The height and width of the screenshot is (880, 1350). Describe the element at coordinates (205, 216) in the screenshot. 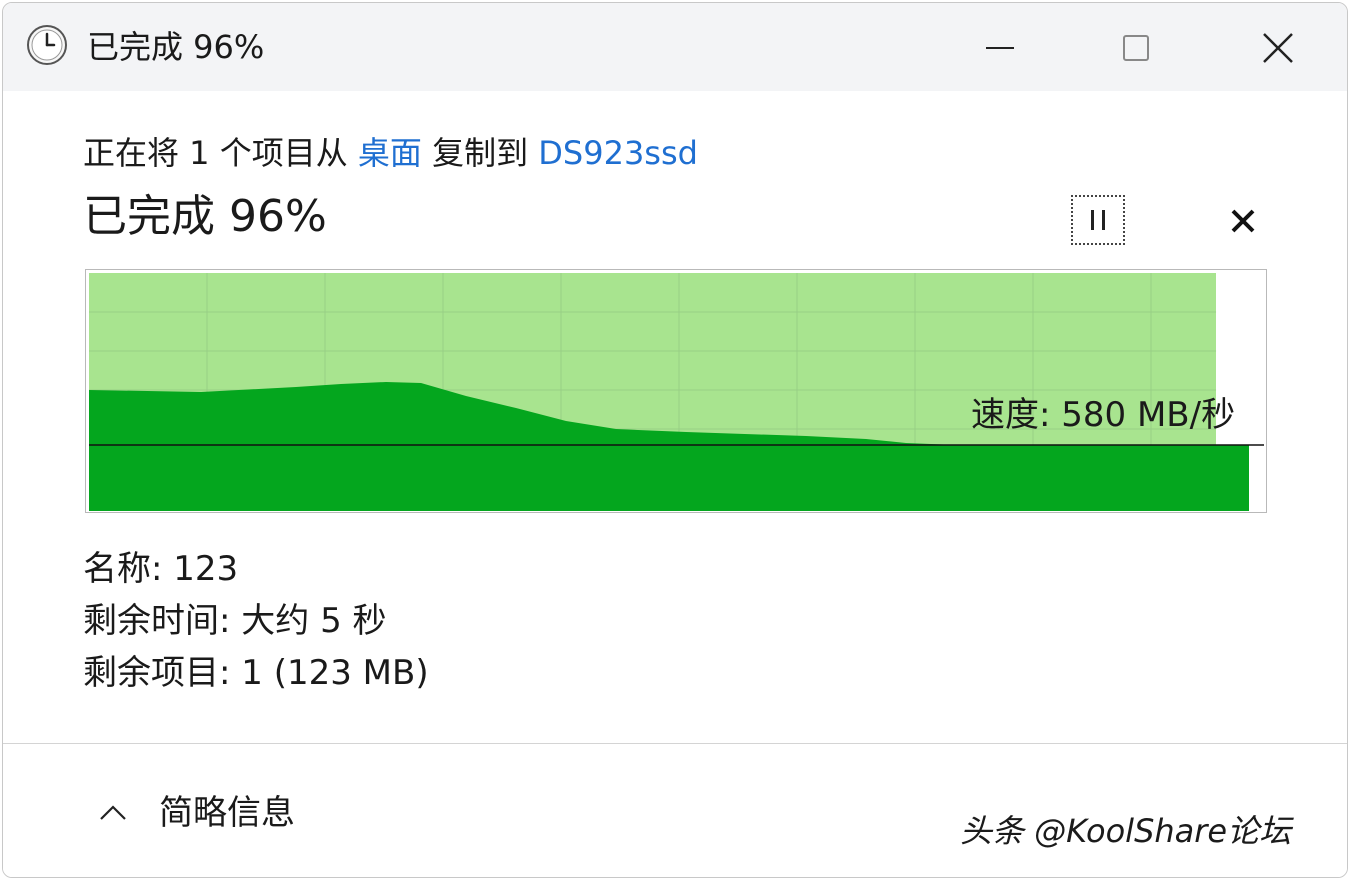

I see `progress-heading: 已完成 96%` at that location.